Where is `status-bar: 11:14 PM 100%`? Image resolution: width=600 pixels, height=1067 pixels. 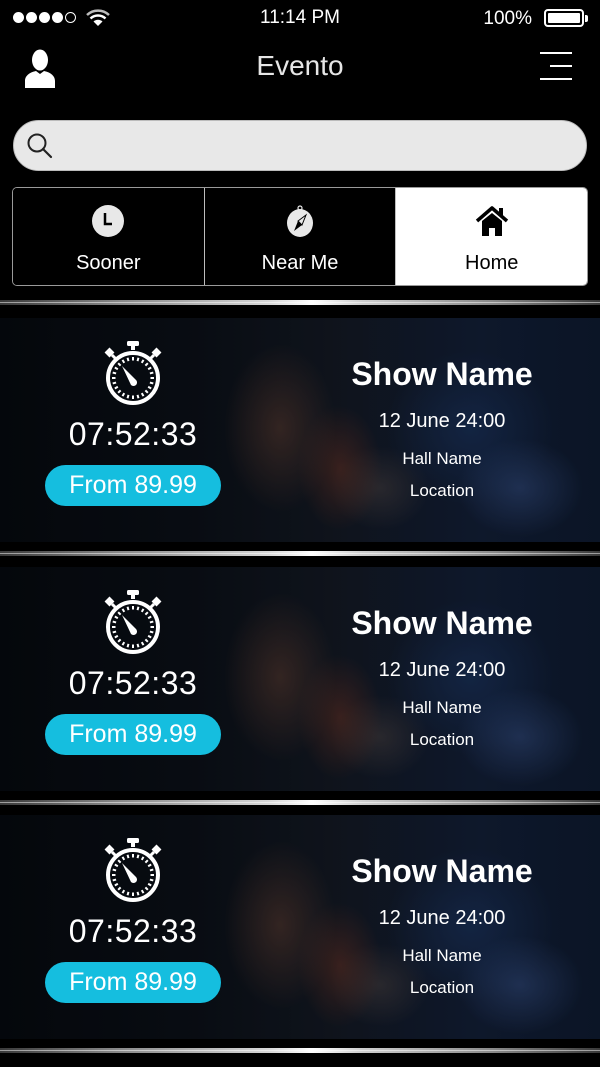
status-bar: 11:14 PM 100% is located at coordinates (300, 18).